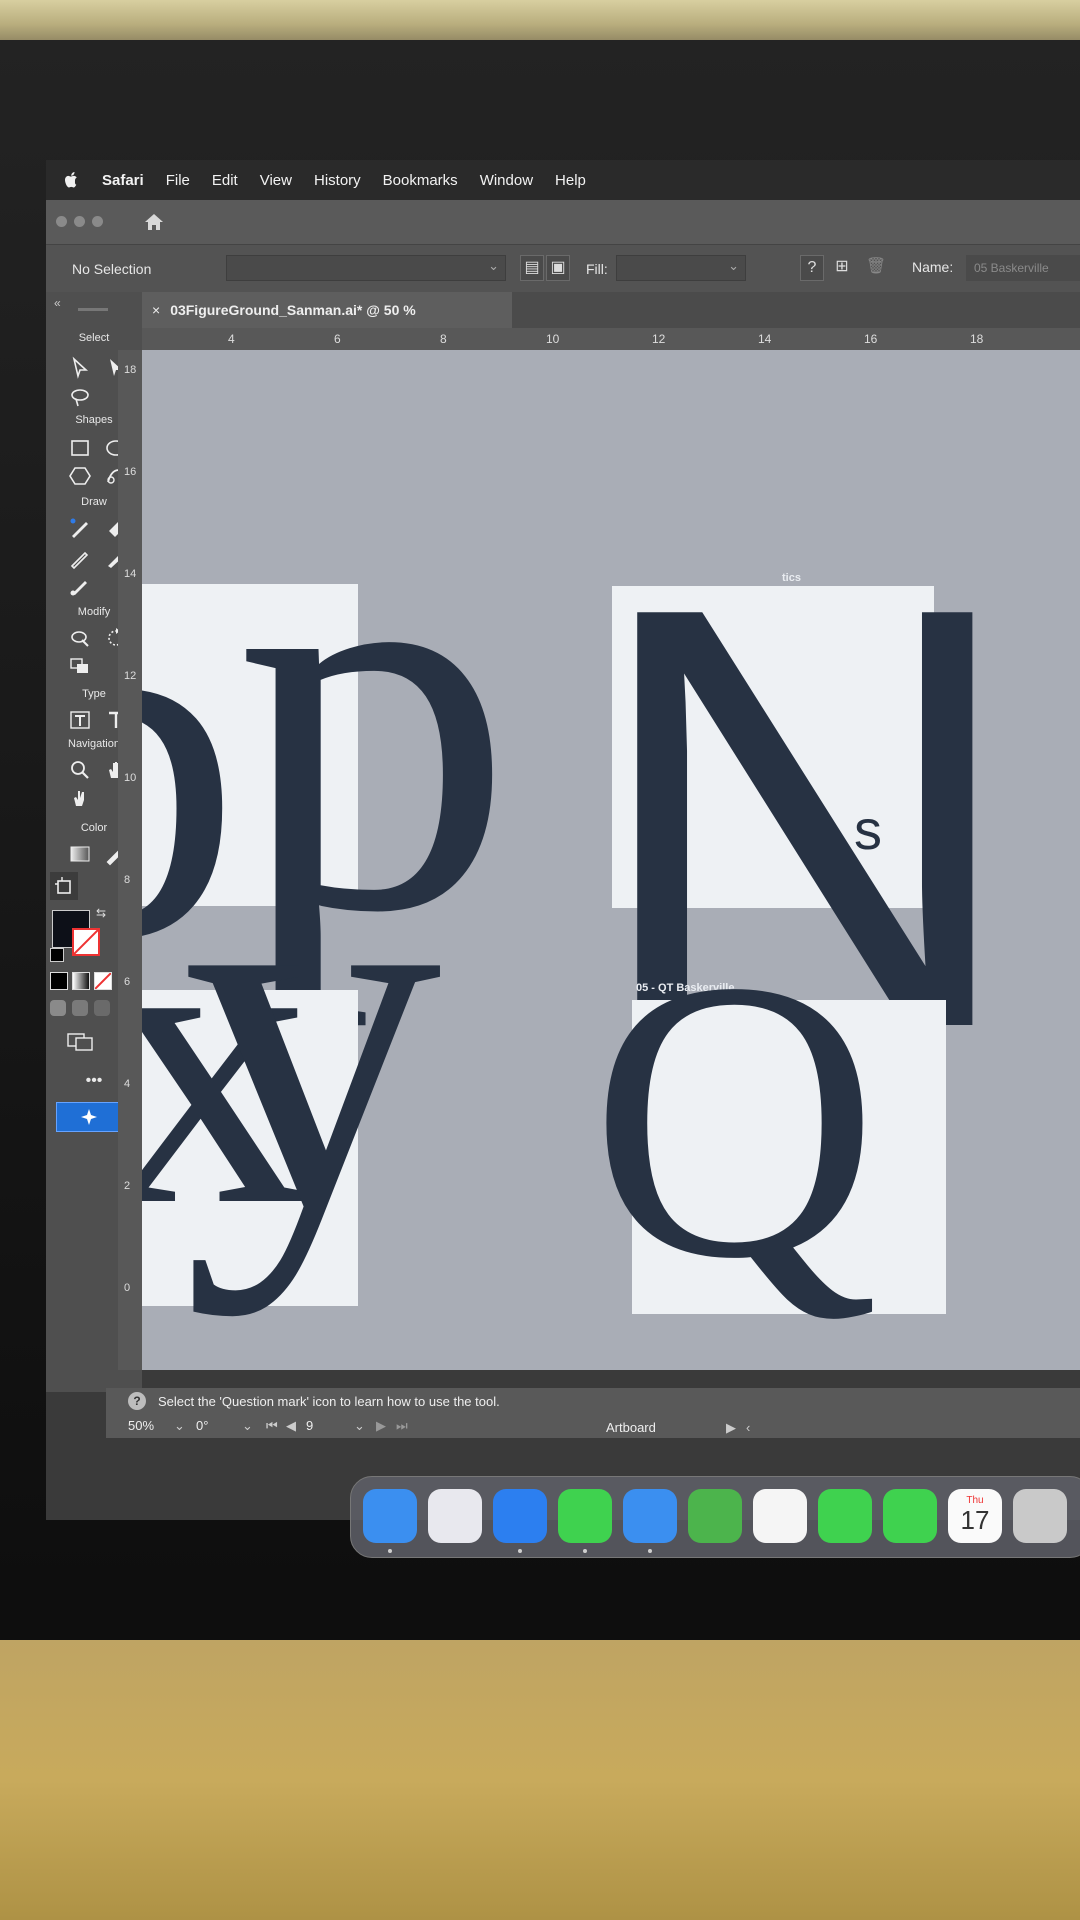 This screenshot has height=1920, width=1080. What do you see at coordinates (390, 1516) in the screenshot?
I see `dock-app-finder` at bounding box center [390, 1516].